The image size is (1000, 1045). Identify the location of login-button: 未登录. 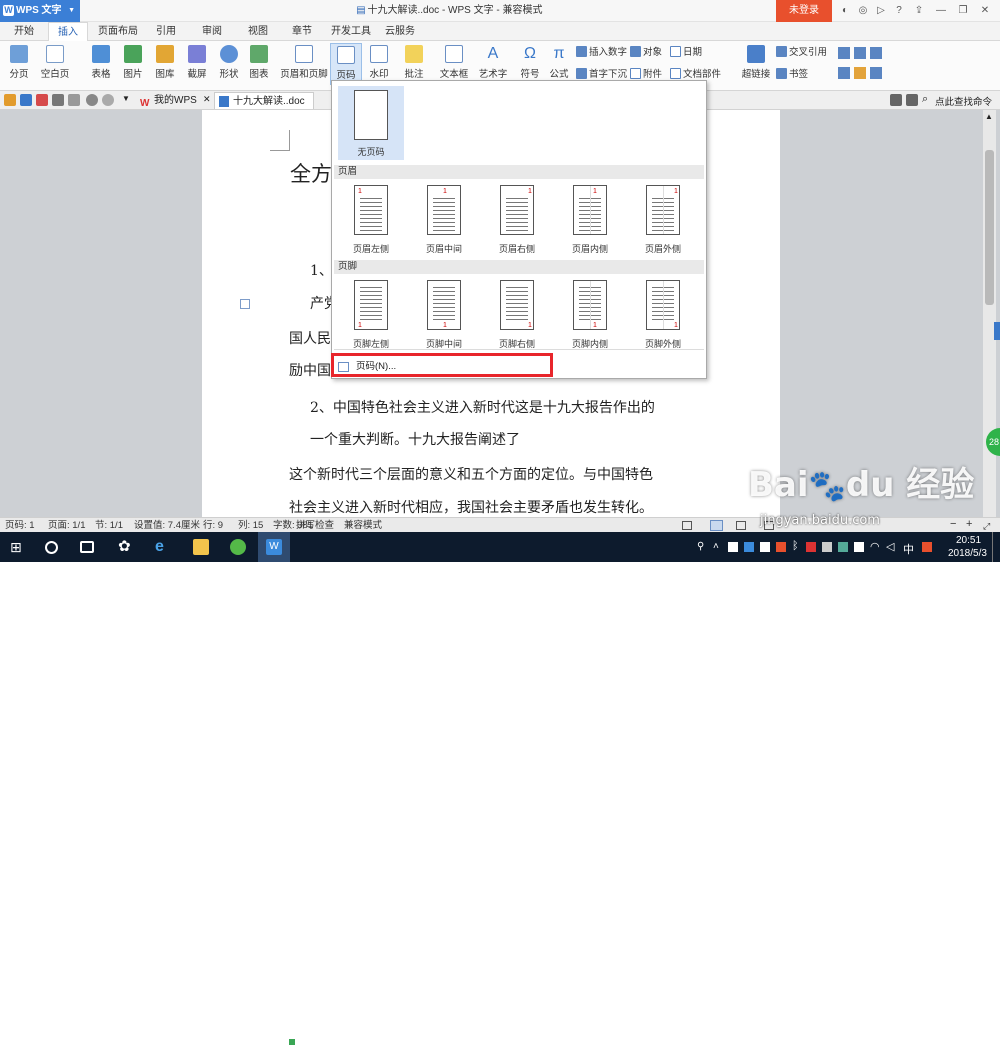
(804, 11).